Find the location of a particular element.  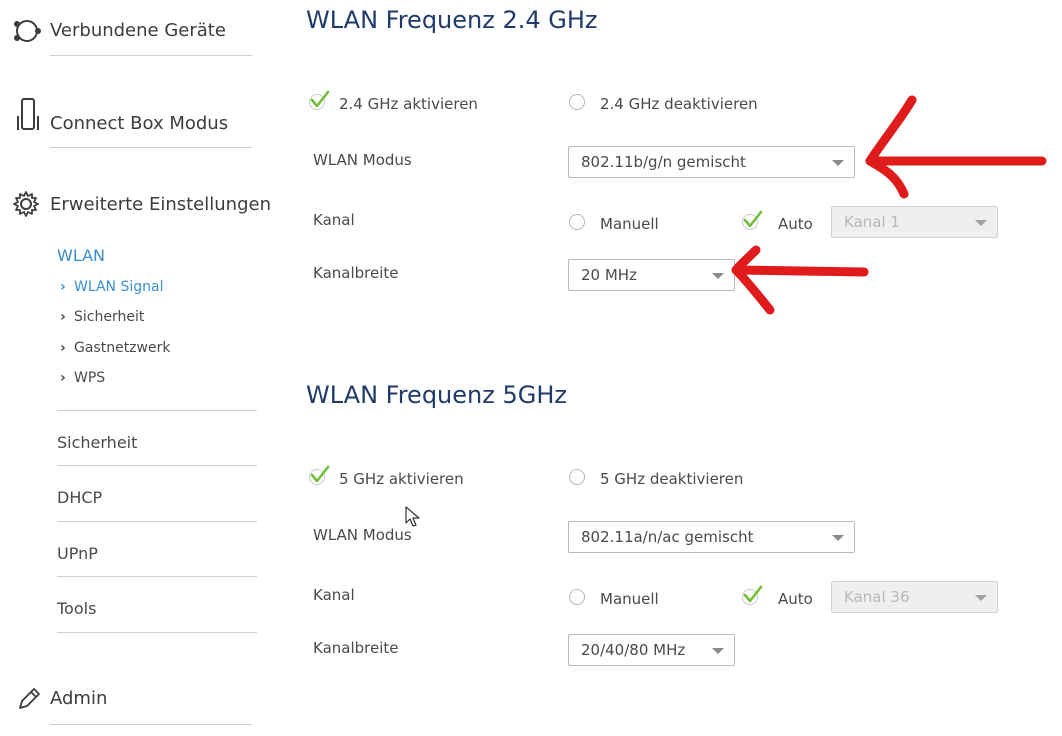

wlan-mode-value: 802.11a/n/ac gemischt is located at coordinates (667, 537).